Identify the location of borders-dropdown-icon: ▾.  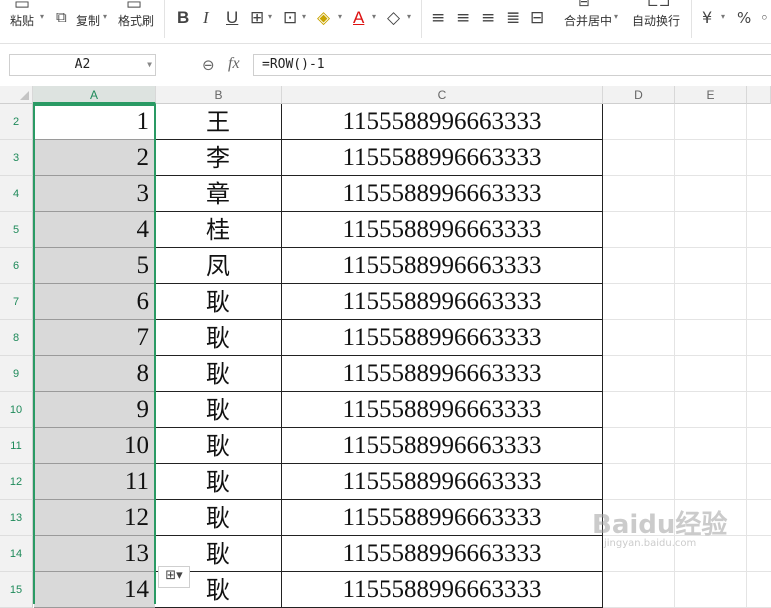
(270, 16).